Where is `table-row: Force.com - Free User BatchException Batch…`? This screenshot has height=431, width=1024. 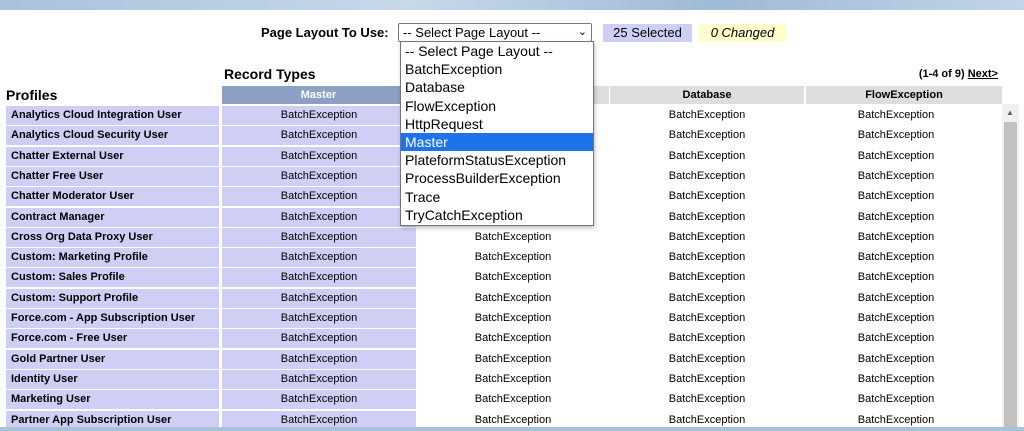
table-row: Force.com - Free User BatchException Batch… is located at coordinates (504, 339).